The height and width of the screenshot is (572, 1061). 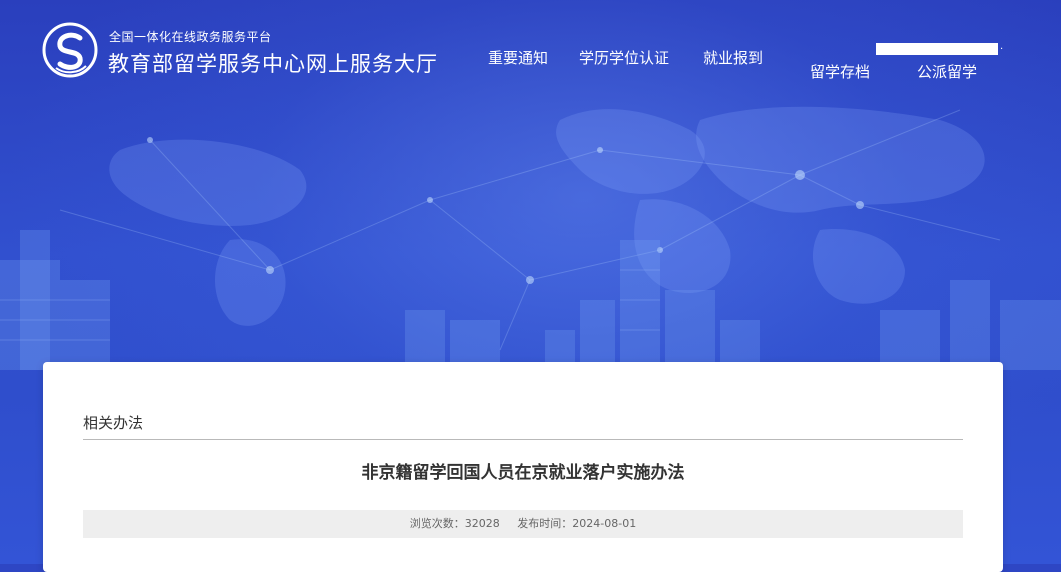 I want to click on section-label: 相关办法, so click(x=113, y=423).